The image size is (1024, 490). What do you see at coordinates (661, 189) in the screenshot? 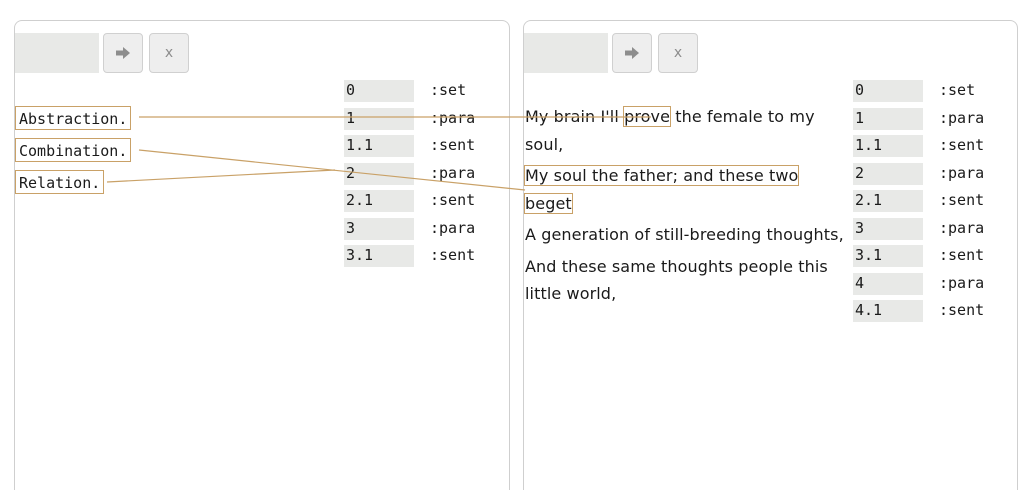
I see `highlight-sentence: My soul the father; and these two beget` at bounding box center [661, 189].